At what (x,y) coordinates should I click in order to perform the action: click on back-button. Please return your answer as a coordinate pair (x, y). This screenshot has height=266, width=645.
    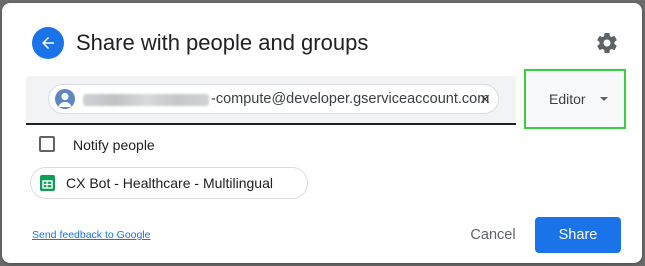
    Looking at the image, I should click on (48, 43).